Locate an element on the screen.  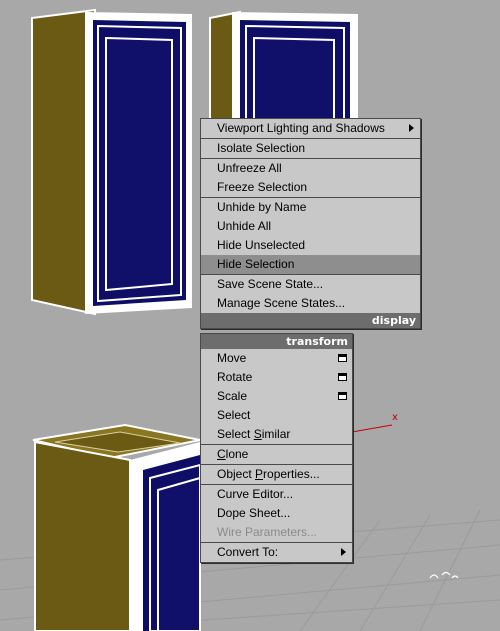
menu-item-hide-unselected: Hide Unselected is located at coordinates (310, 245).